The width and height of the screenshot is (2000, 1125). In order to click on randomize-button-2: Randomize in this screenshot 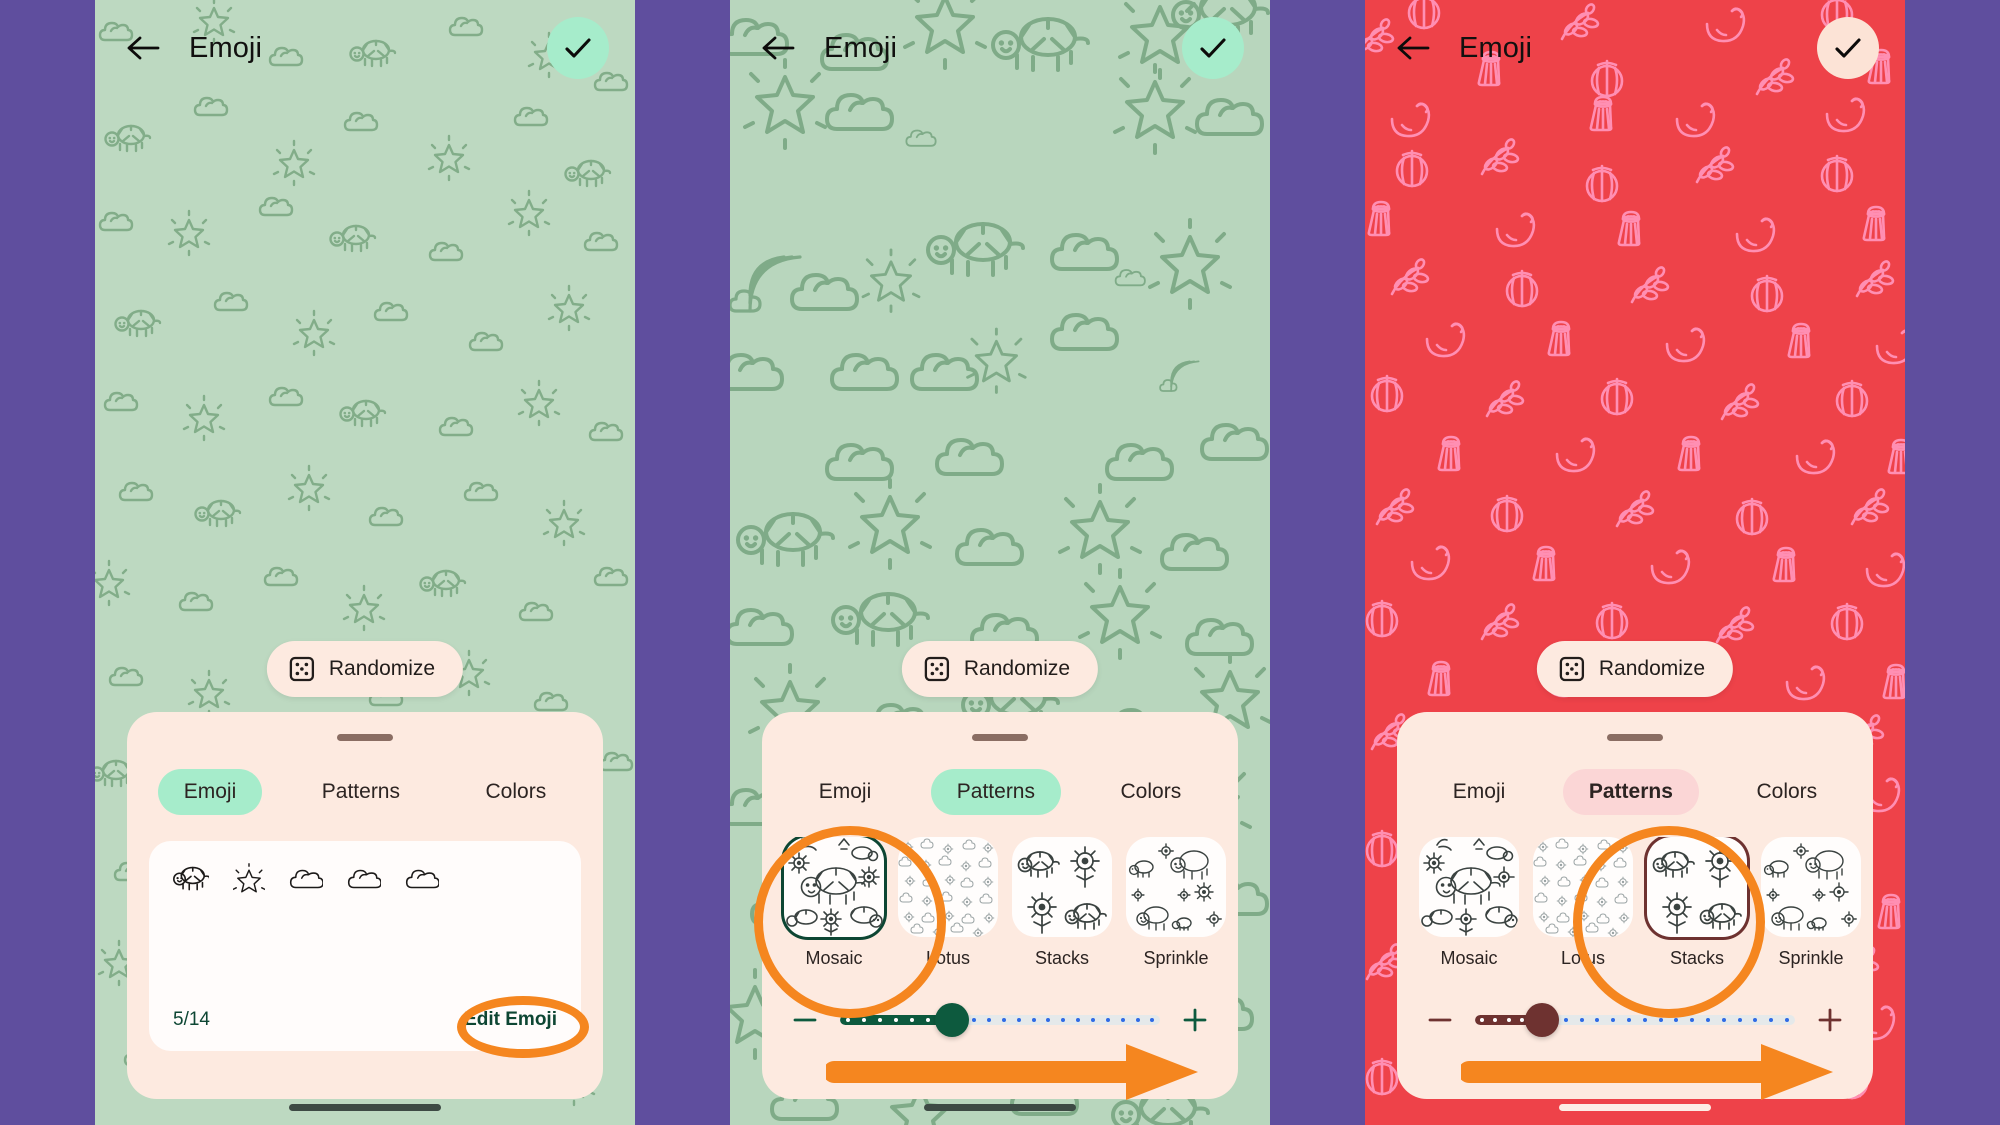, I will do `click(1000, 669)`.